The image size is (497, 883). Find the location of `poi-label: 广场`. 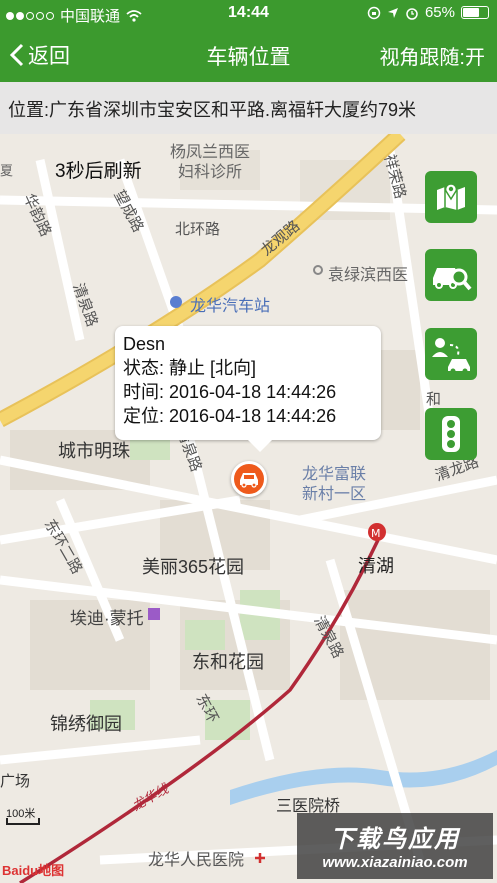

poi-label: 广场 is located at coordinates (15, 781).